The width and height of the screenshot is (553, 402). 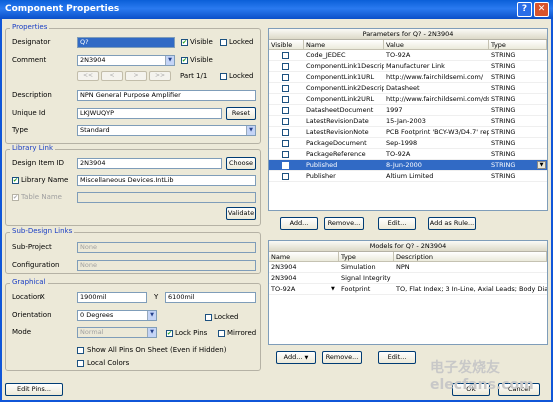 I want to click on col-visible: Visible, so click(x=286, y=45).